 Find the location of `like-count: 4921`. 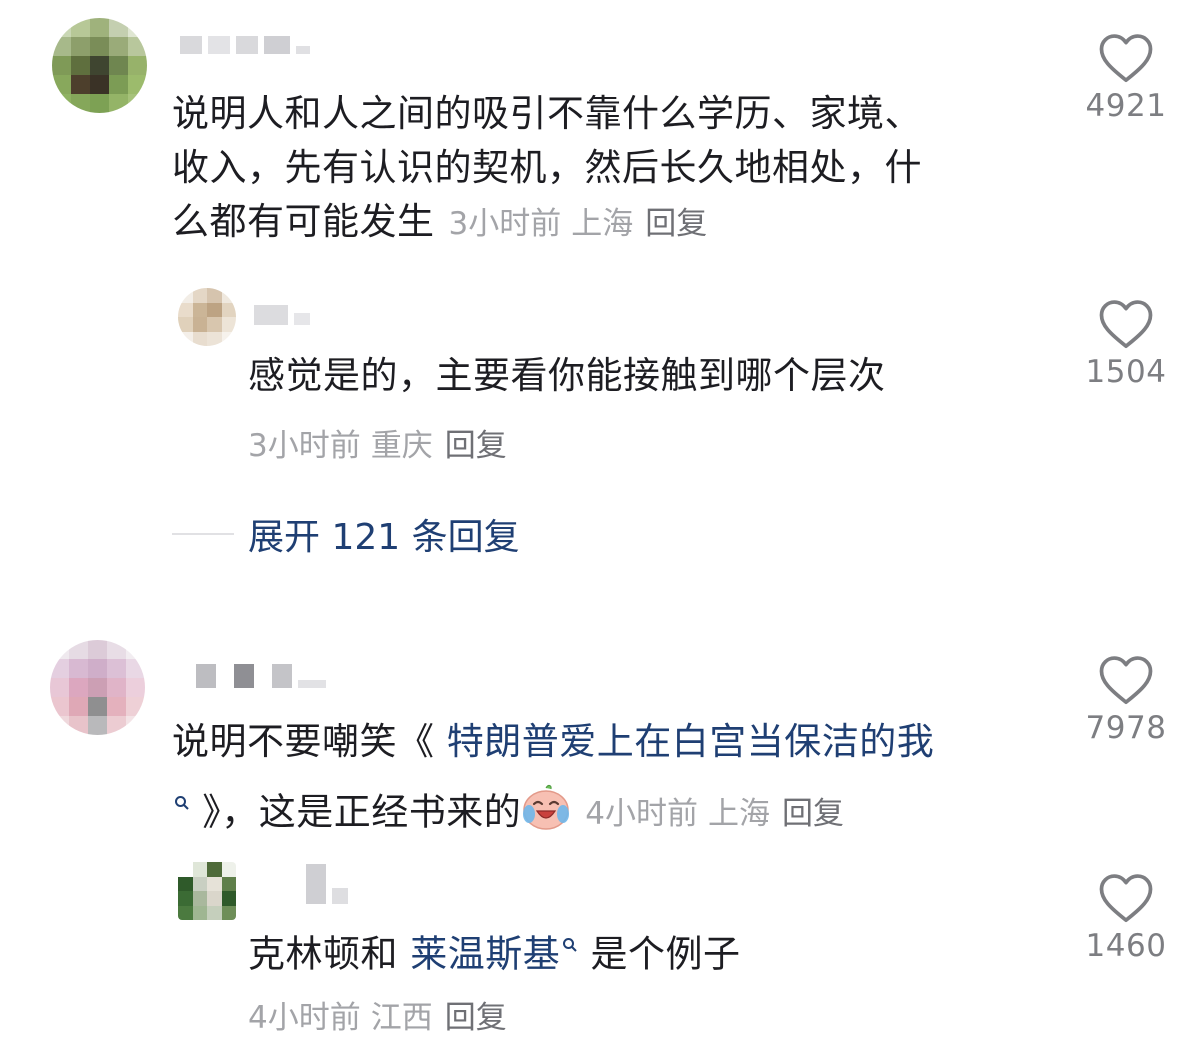

like-count: 4921 is located at coordinates (1126, 106).